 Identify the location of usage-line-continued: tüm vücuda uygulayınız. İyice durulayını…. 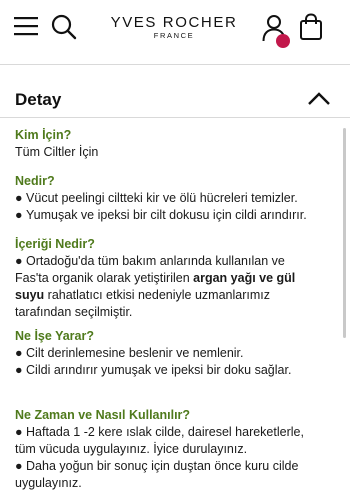
(131, 449).